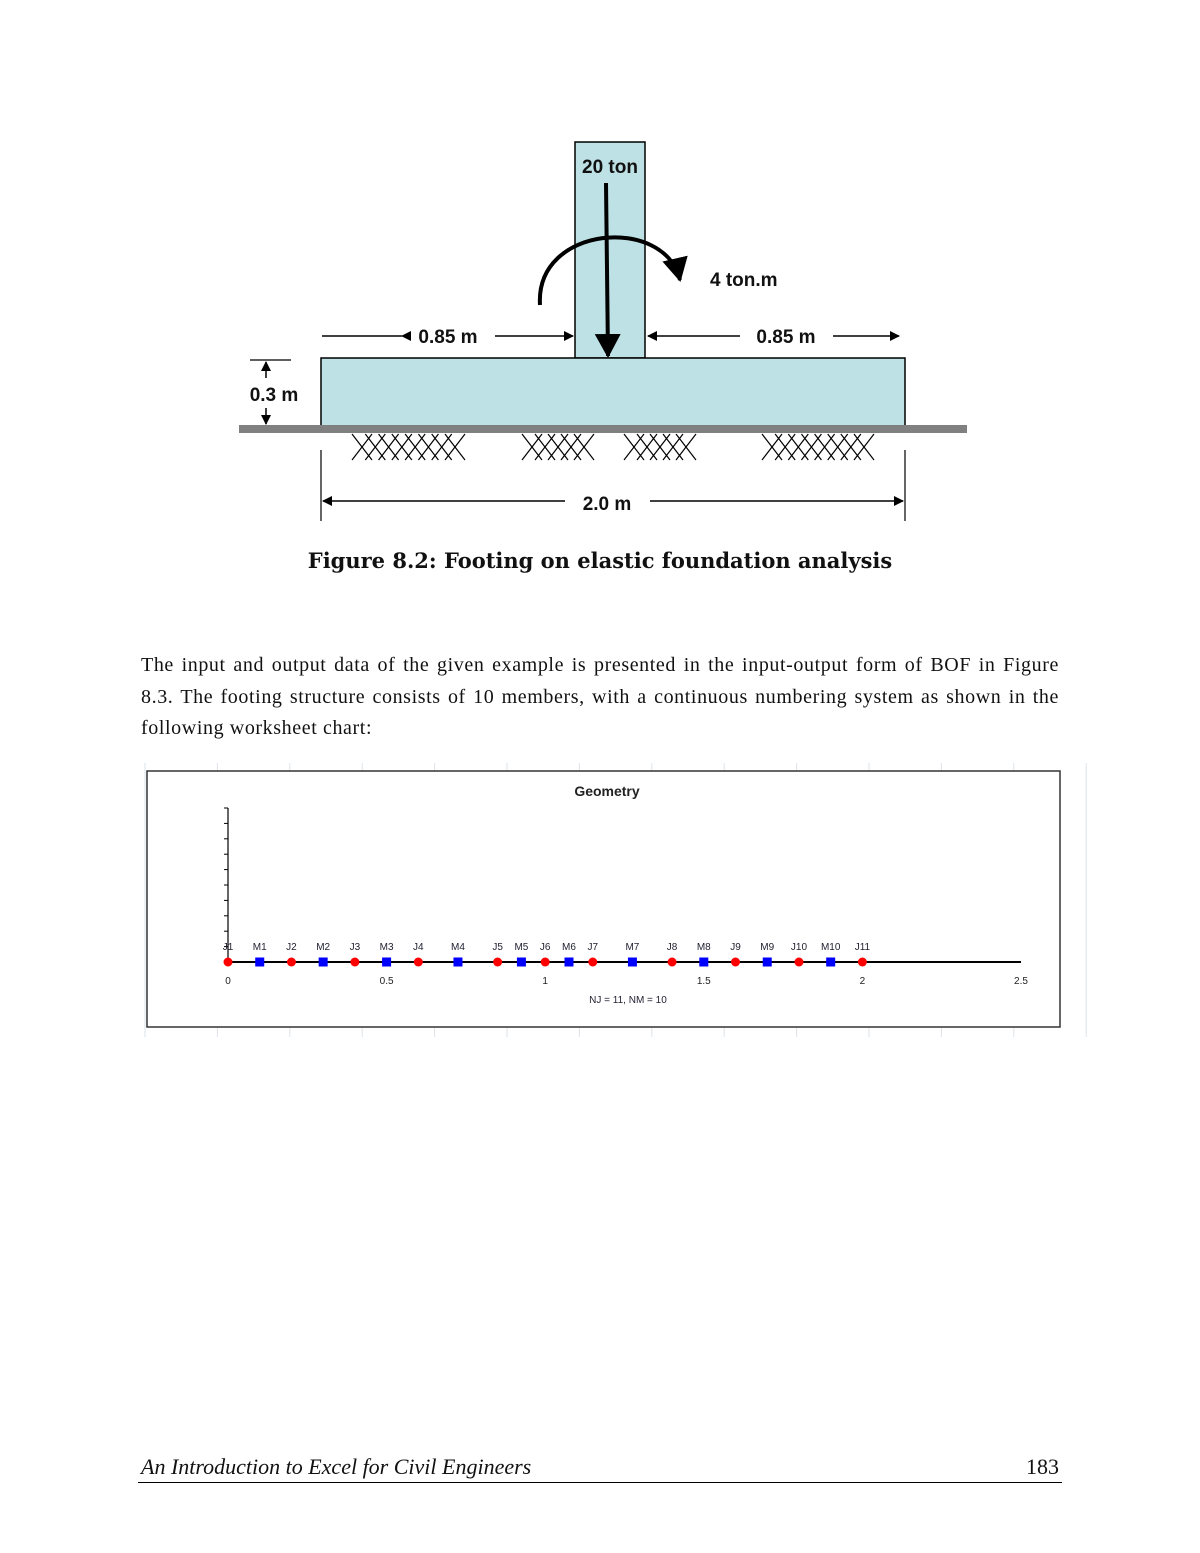 The image size is (1200, 1553). What do you see at coordinates (545, 981) in the screenshot?
I see `x-tick-label: 1` at bounding box center [545, 981].